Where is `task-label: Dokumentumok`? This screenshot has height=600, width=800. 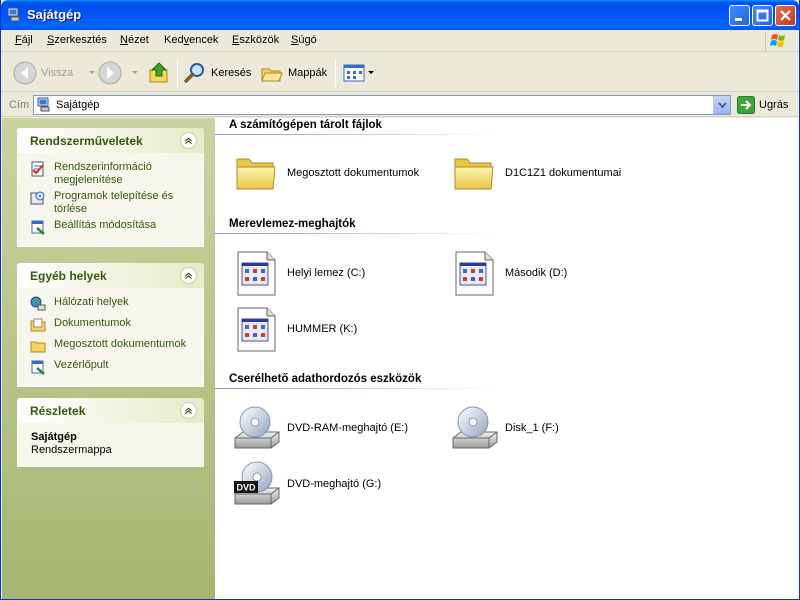
task-label: Dokumentumok is located at coordinates (93, 323).